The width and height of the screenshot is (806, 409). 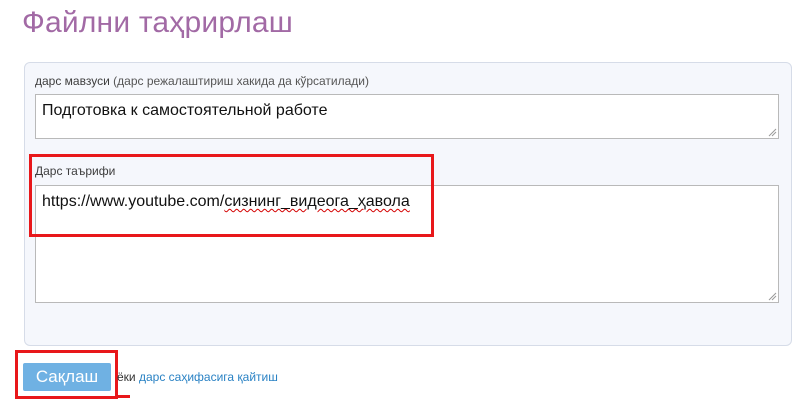 What do you see at coordinates (133, 201) in the screenshot?
I see `description-url-prefix: https://www.youtube.com/` at bounding box center [133, 201].